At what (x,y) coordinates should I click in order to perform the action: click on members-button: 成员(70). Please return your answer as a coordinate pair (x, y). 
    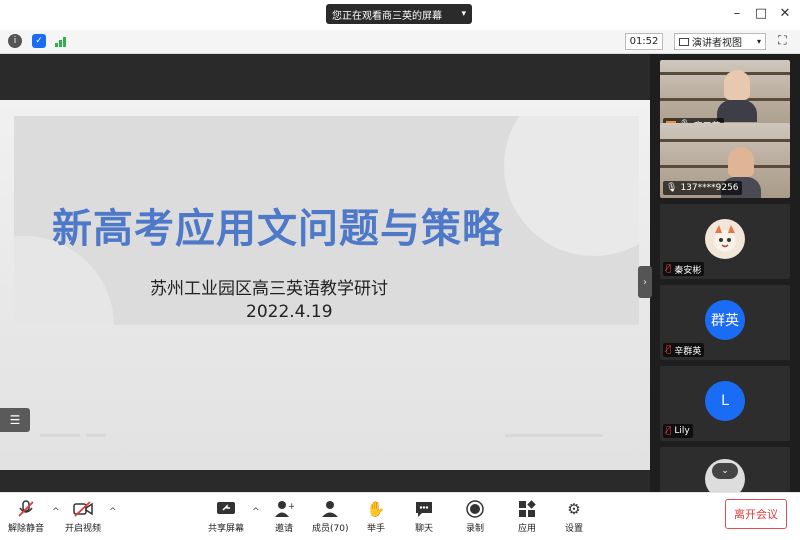
    Looking at the image, I should click on (330, 516).